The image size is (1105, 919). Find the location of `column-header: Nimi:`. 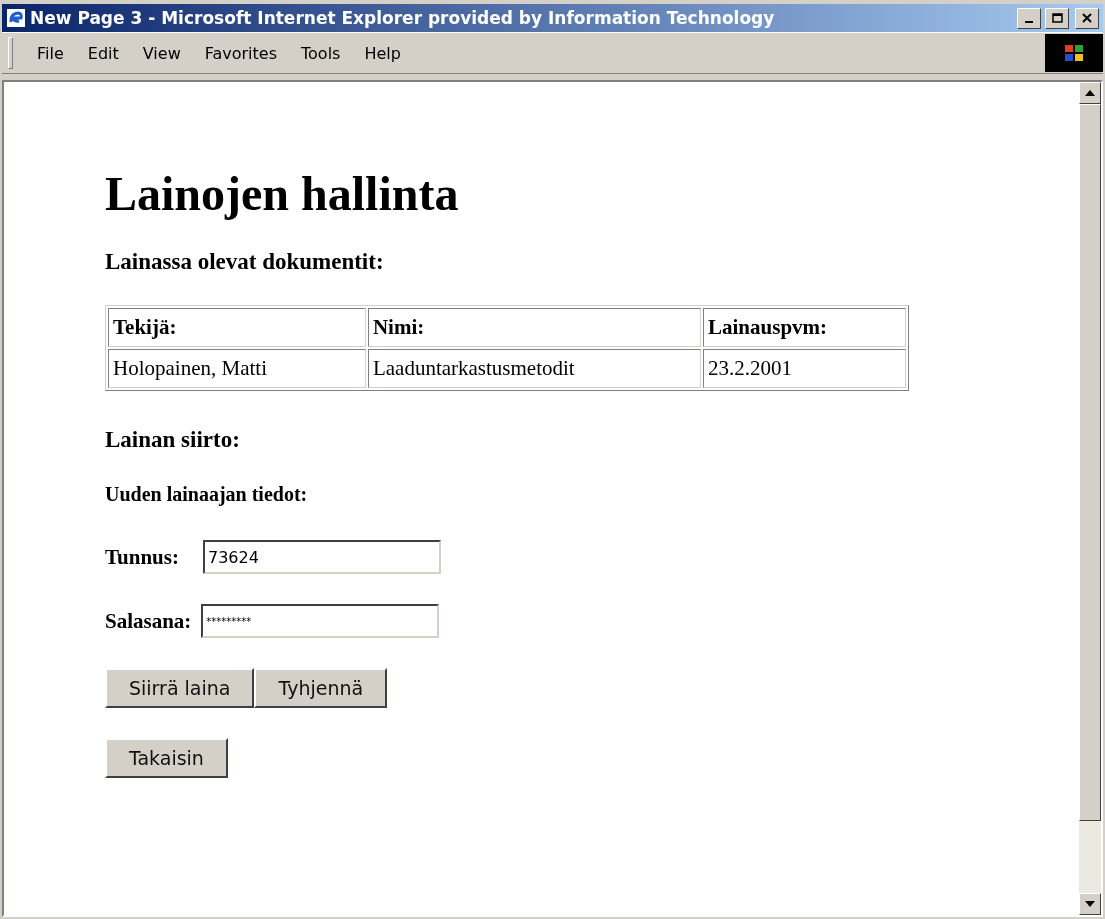

column-header: Nimi: is located at coordinates (534, 327).